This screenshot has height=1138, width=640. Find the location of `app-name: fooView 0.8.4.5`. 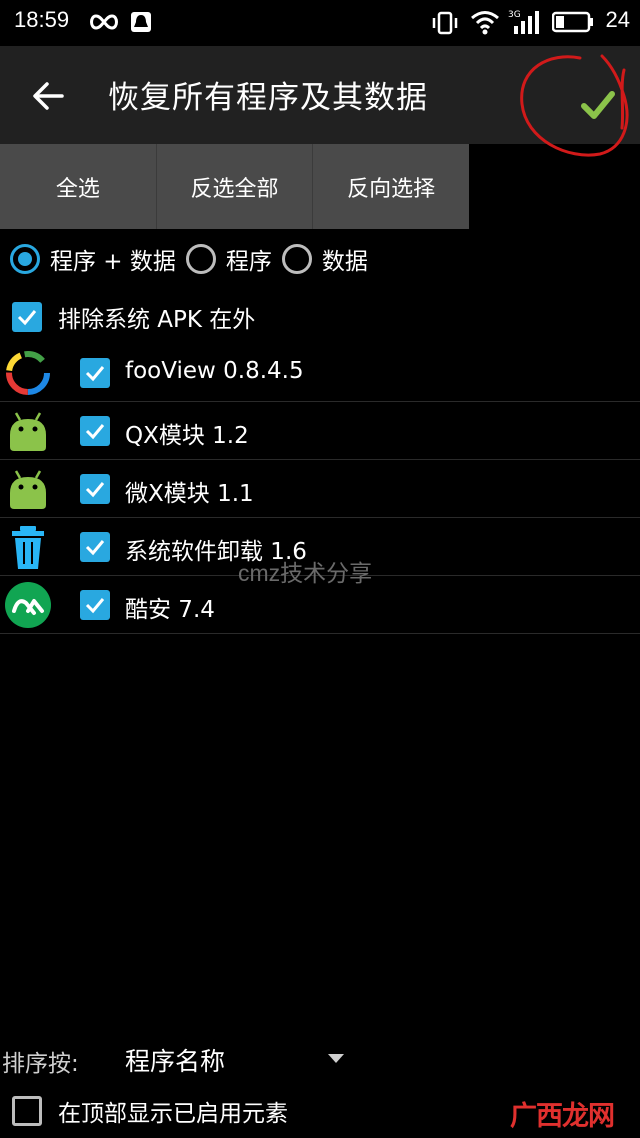

app-name: fooView 0.8.4.5 is located at coordinates (214, 371).